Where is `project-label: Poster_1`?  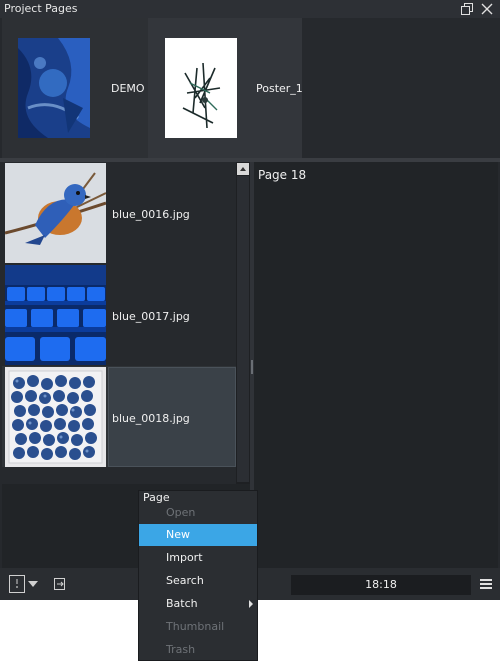
project-label: Poster_1 is located at coordinates (279, 88).